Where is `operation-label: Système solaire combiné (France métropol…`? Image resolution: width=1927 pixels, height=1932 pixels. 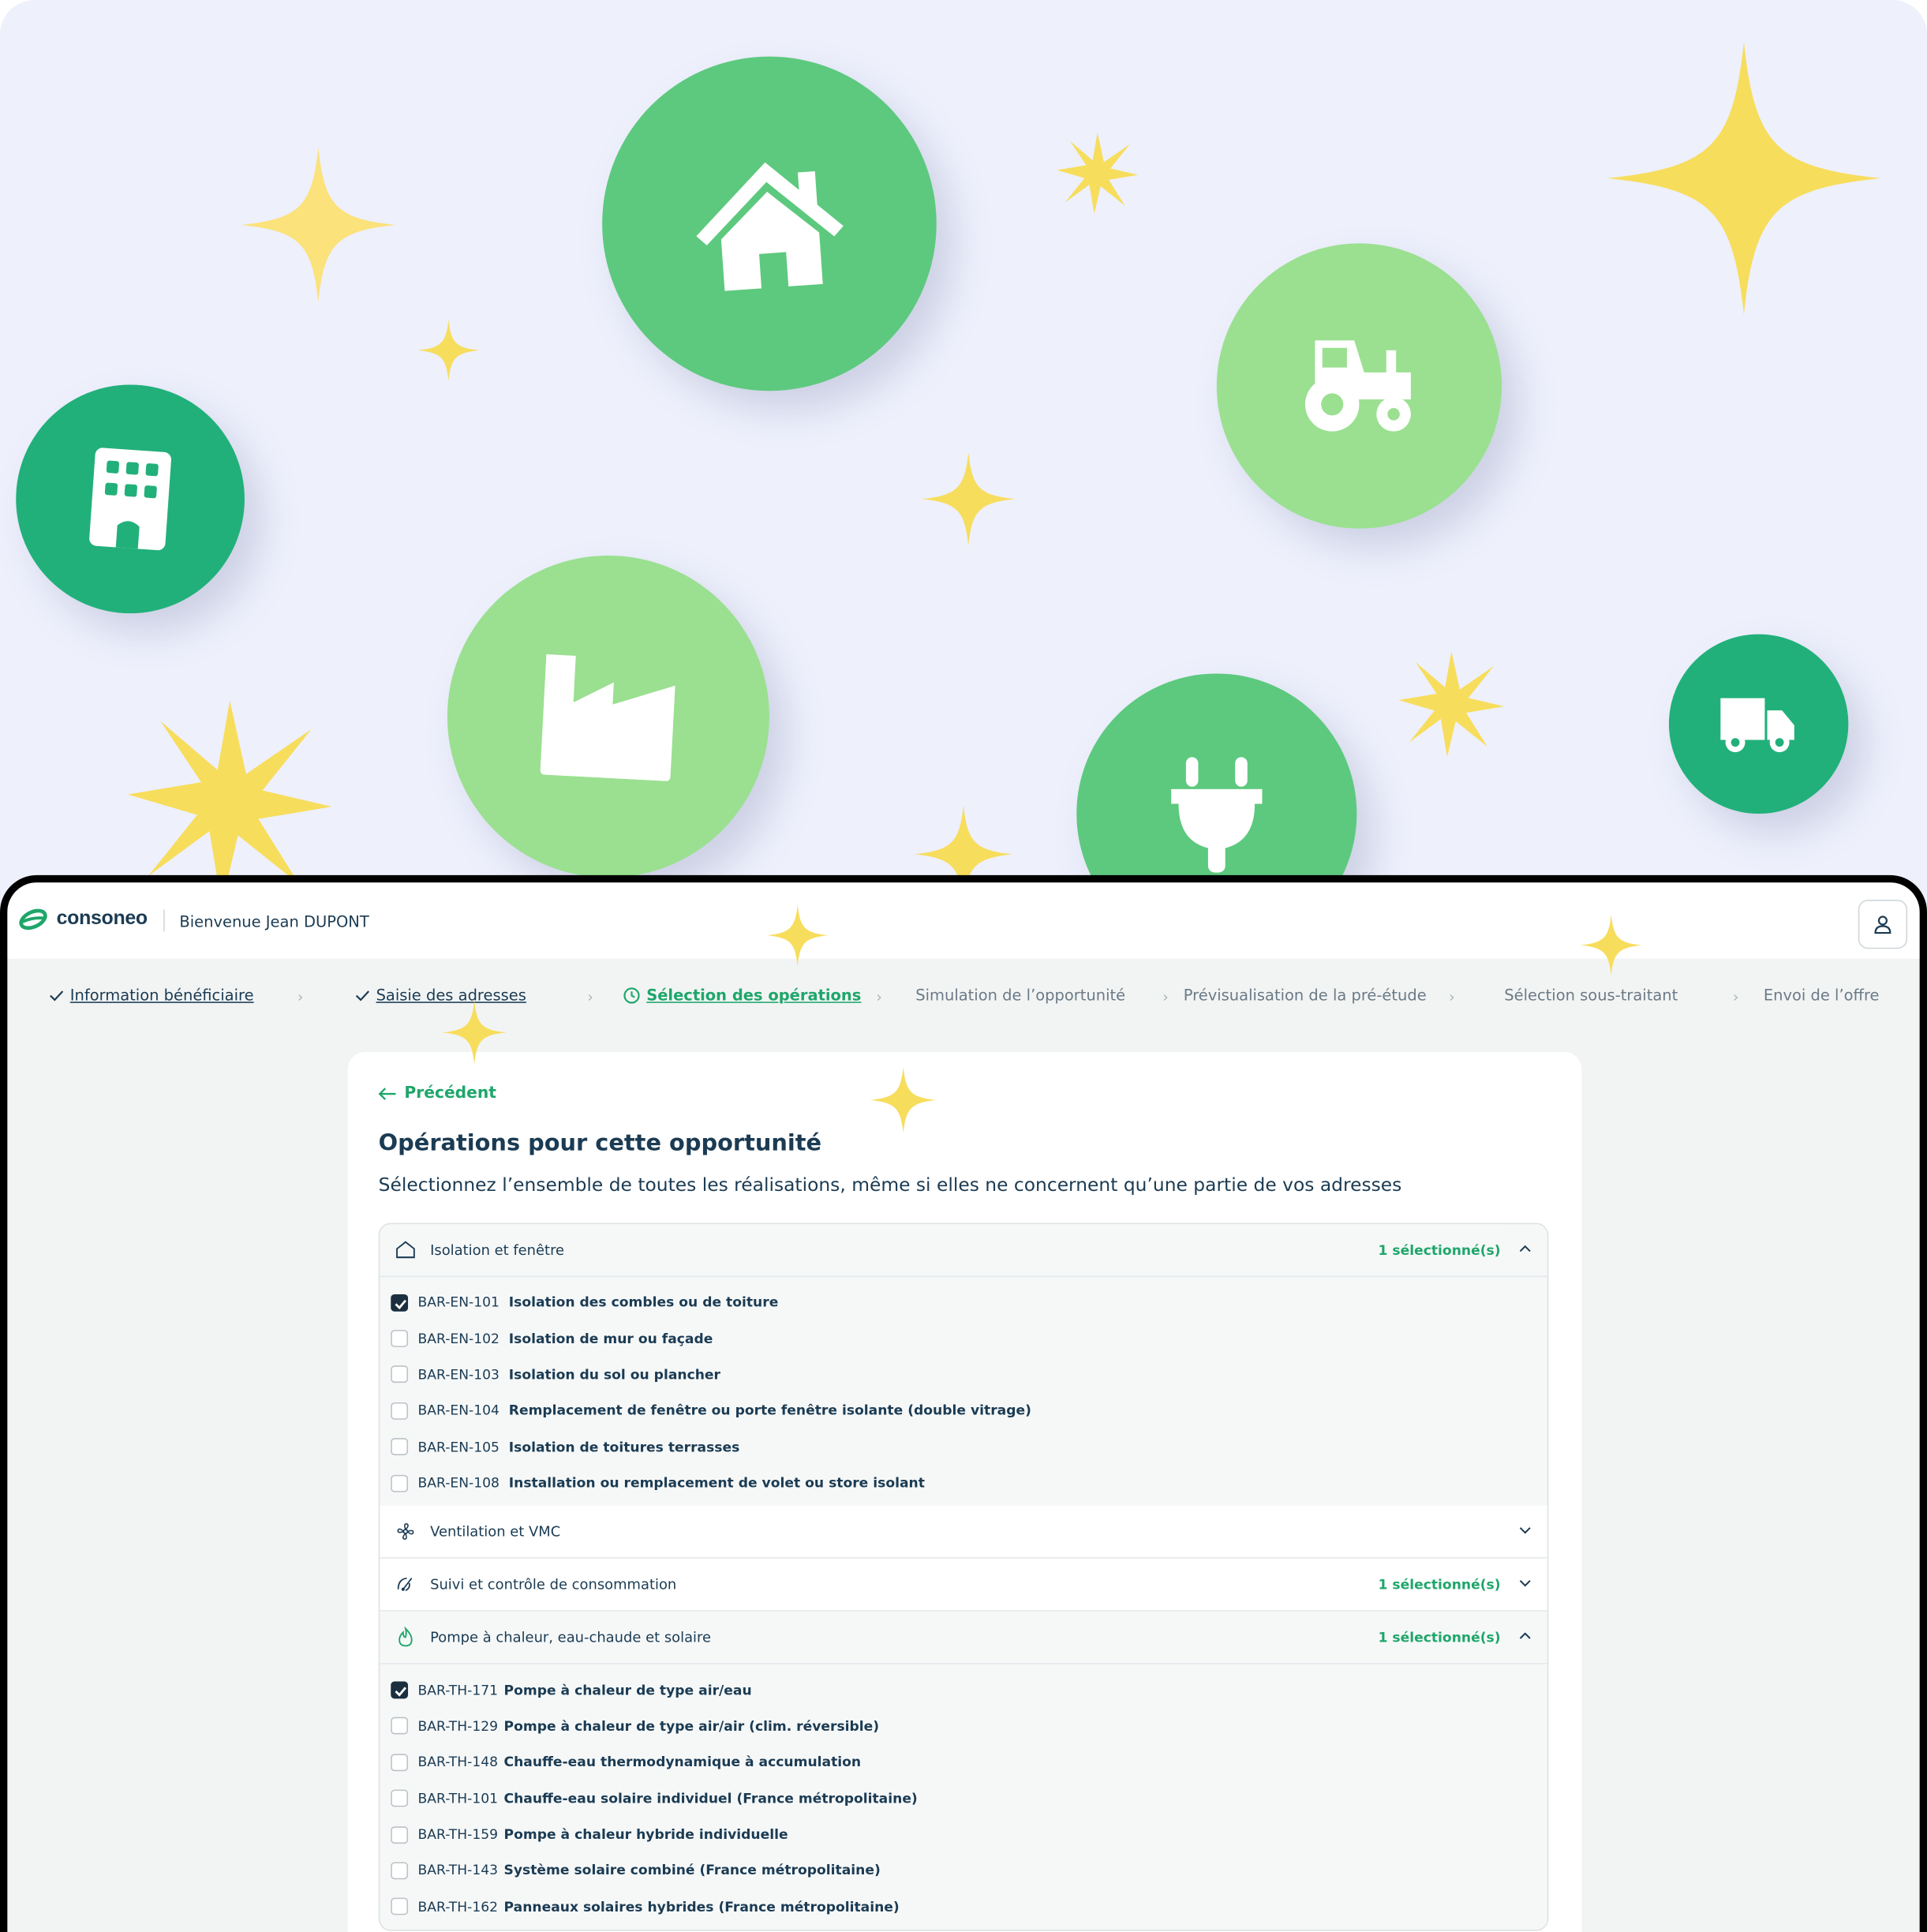
operation-label: Système solaire combiné (France métropol… is located at coordinates (692, 1871).